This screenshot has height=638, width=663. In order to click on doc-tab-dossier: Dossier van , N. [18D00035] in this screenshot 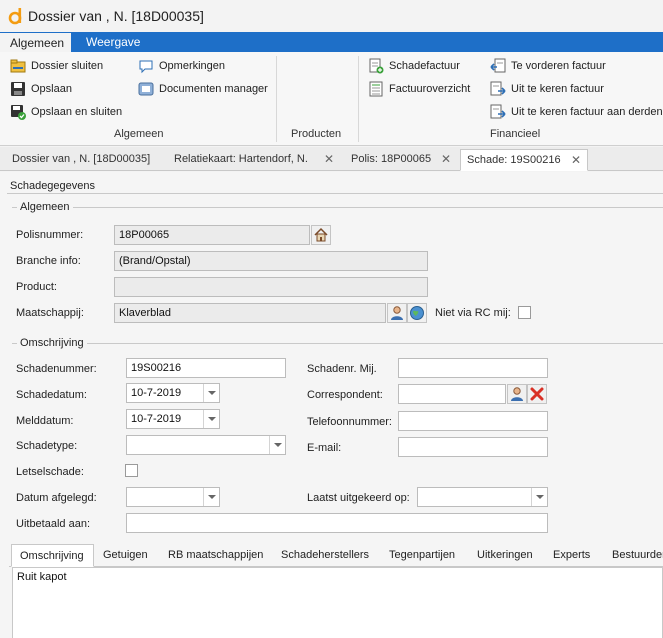, I will do `click(86, 160)`.